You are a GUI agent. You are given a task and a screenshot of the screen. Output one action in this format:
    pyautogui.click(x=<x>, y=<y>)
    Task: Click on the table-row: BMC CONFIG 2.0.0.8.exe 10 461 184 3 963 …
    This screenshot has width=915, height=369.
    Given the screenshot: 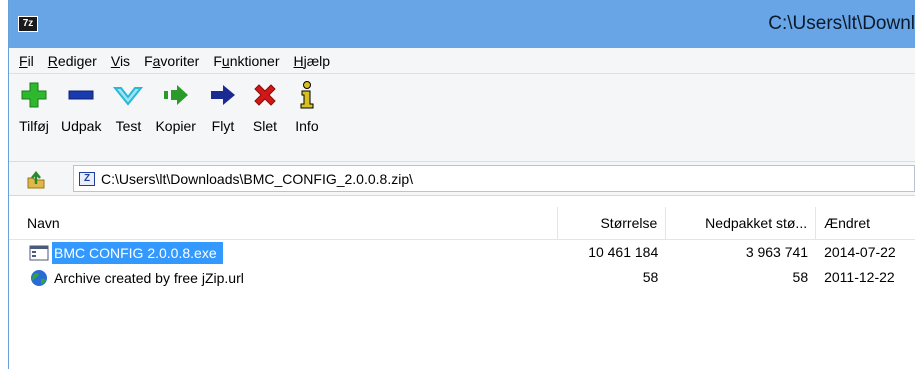 What is the action you would take?
    pyautogui.click(x=462, y=252)
    